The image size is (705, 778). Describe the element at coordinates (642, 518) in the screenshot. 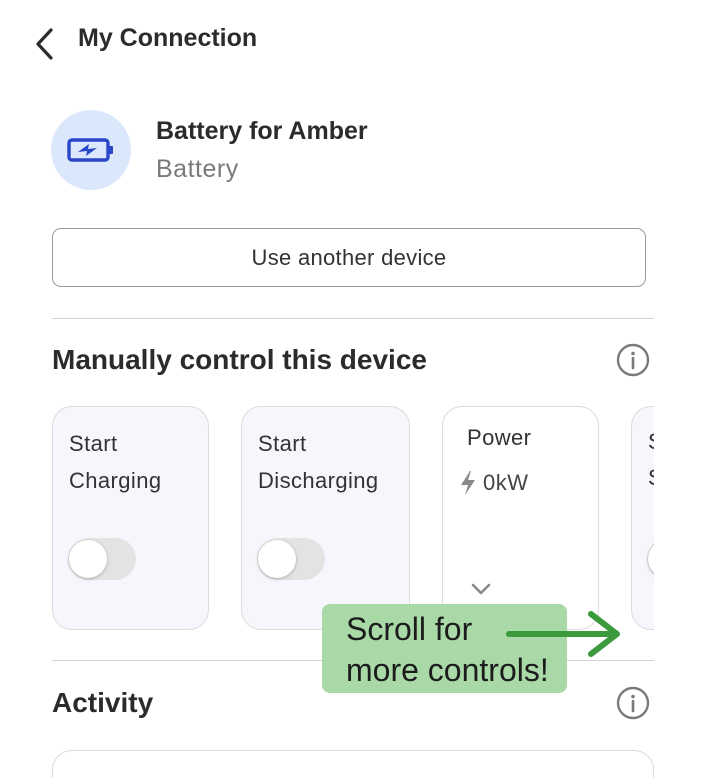

I see `next-control-card: S S` at that location.